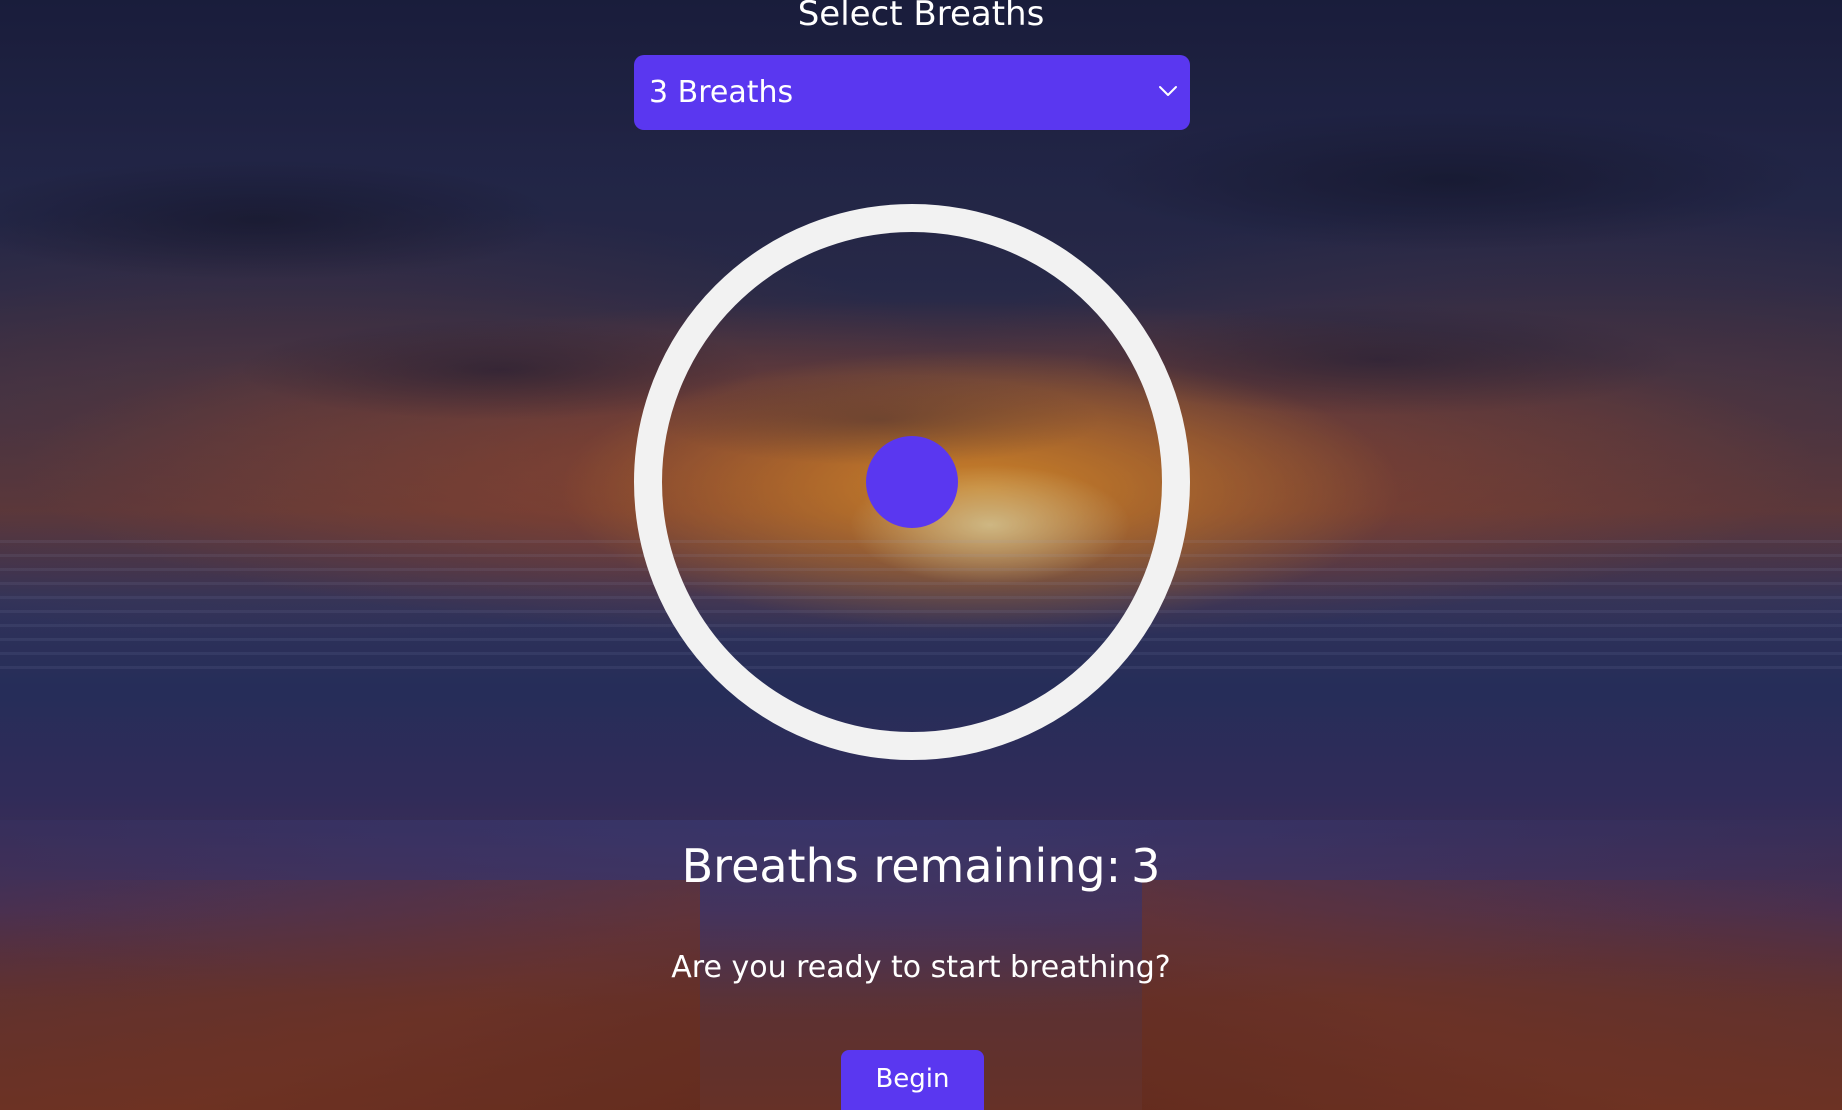 The height and width of the screenshot is (1110, 1842). What do you see at coordinates (1146, 866) in the screenshot?
I see `breaths-remaining-count: 3` at bounding box center [1146, 866].